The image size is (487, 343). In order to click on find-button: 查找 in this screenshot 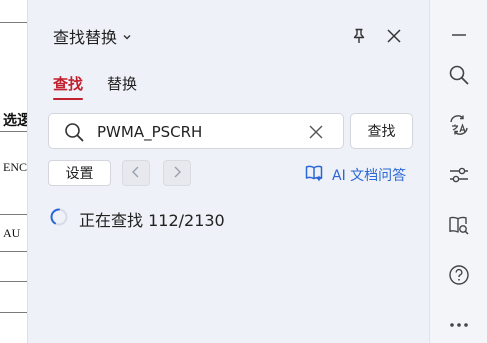, I will do `click(381, 131)`.